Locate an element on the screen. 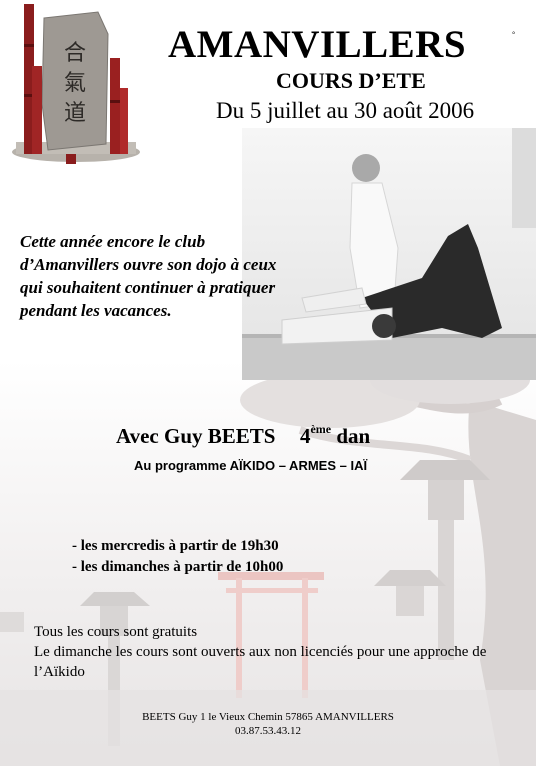 This screenshot has width=536, height=766. teacher-grade-number: 4 is located at coordinates (305, 436).